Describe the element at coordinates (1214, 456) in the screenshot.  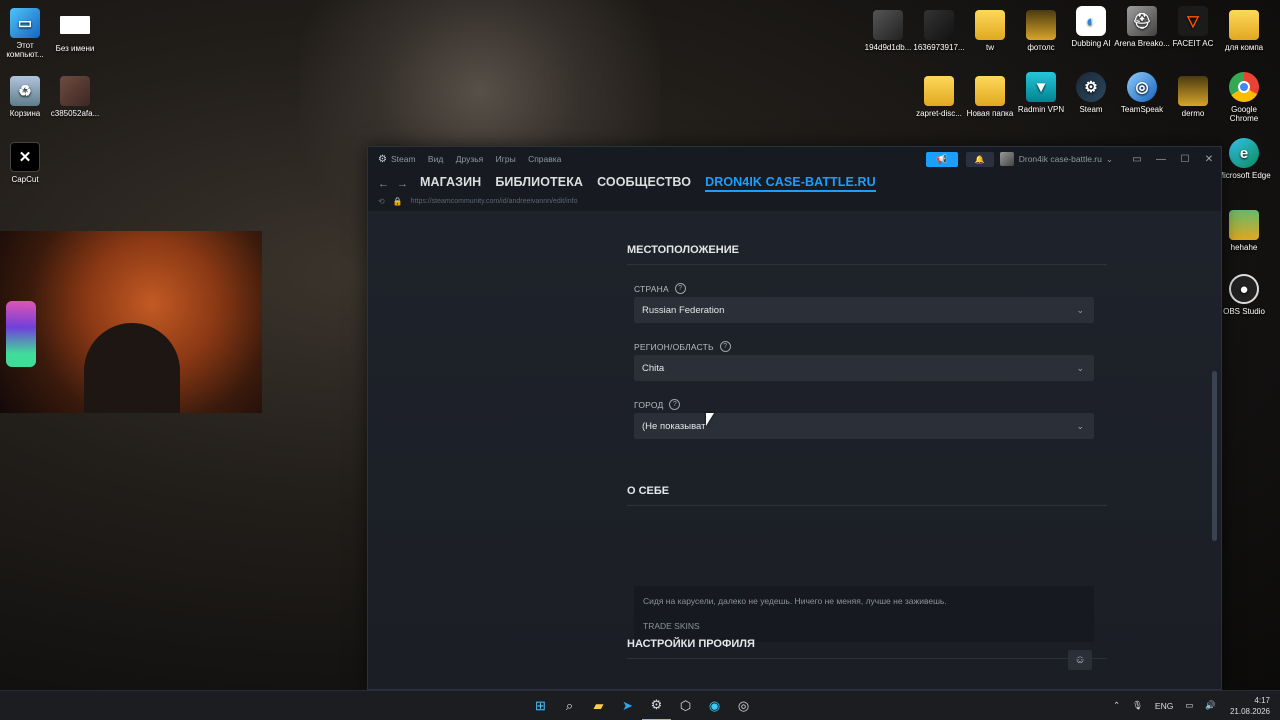
I see `scrollbar` at that location.